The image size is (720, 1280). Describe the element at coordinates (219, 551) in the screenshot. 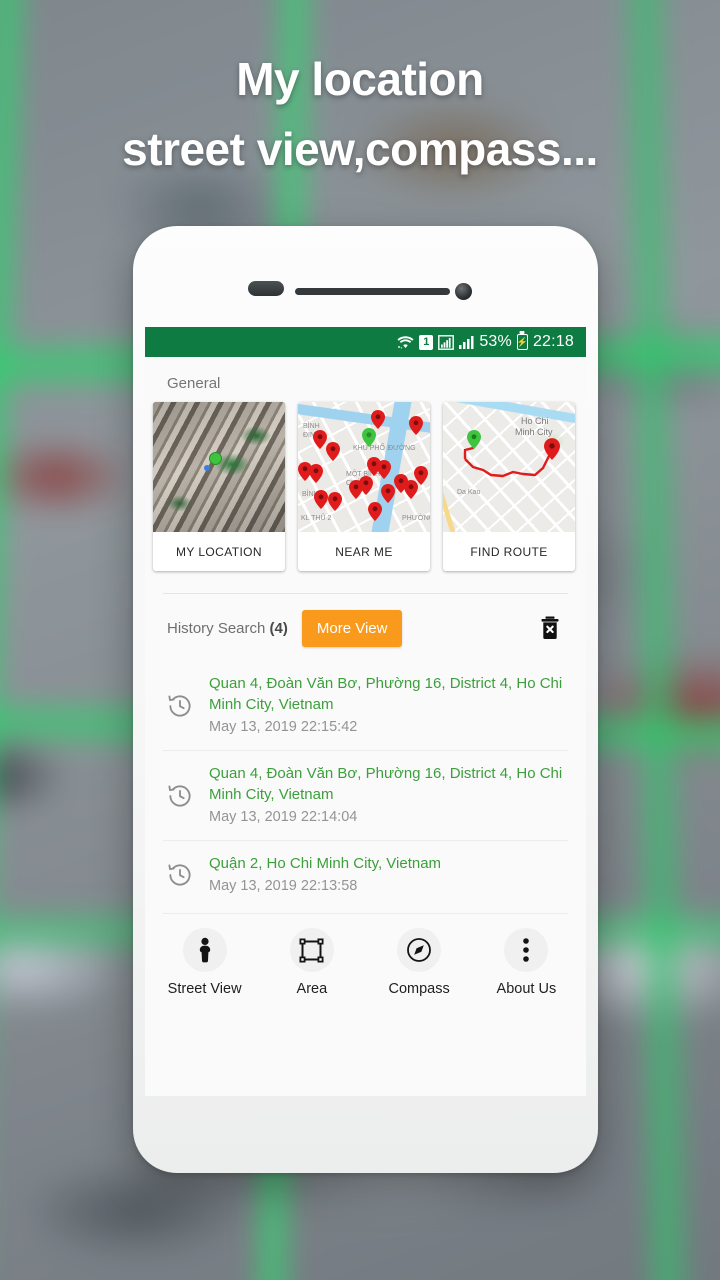

I see `card-label-my-location: MY LOCATION` at that location.